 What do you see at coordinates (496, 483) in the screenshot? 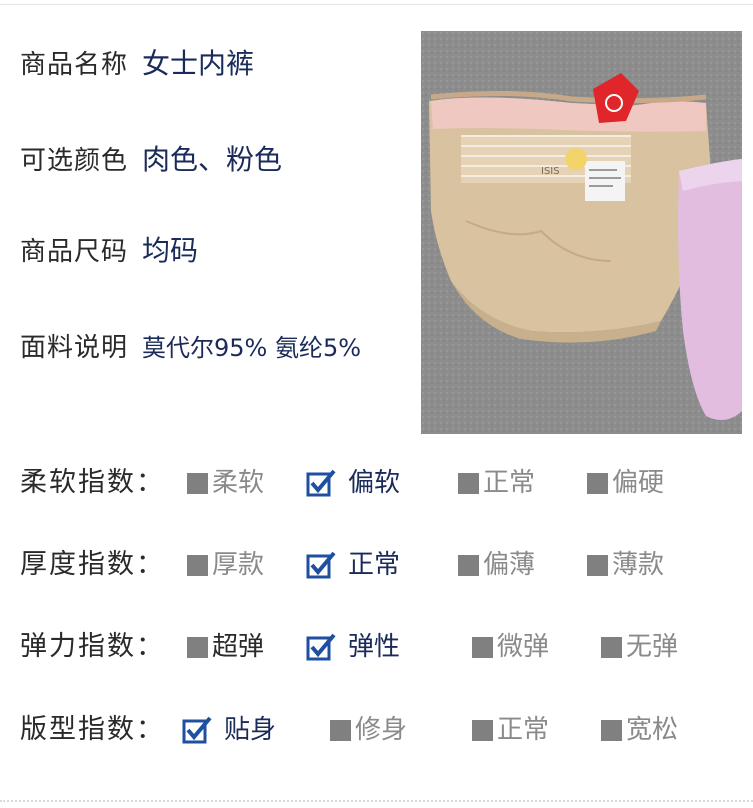
I see `softness-option-3: 正常` at bounding box center [496, 483].